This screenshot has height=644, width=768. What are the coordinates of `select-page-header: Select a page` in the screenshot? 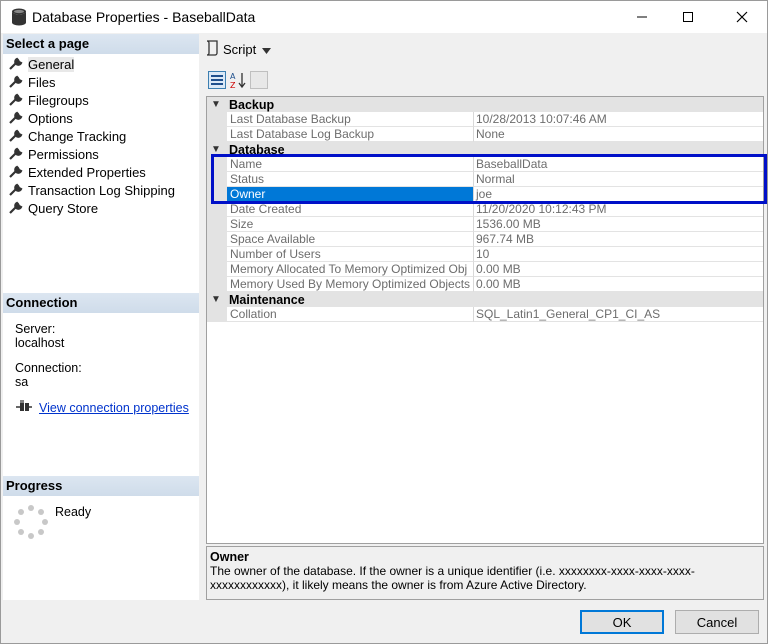 It's located at (101, 44).